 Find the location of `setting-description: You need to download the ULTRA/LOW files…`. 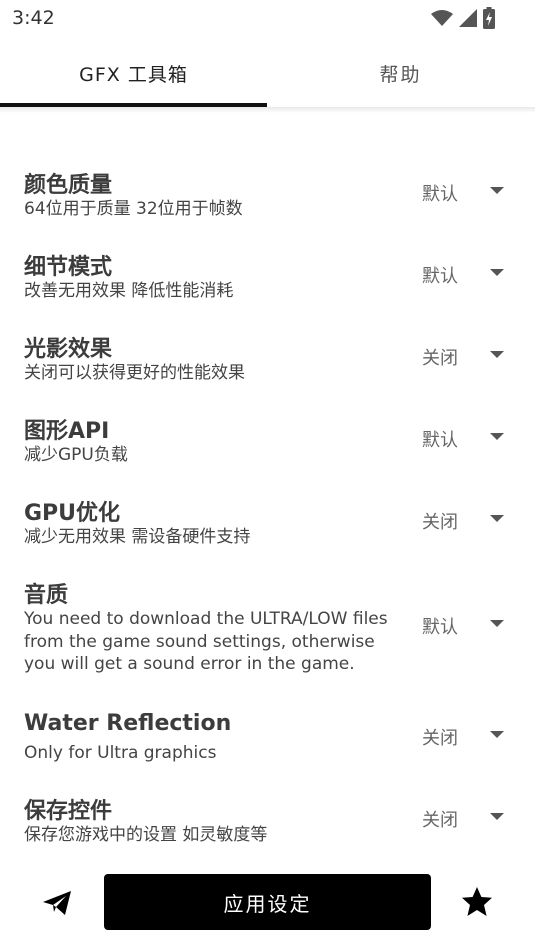

setting-description: You need to download the ULTRA/LOW files… is located at coordinates (206, 641).